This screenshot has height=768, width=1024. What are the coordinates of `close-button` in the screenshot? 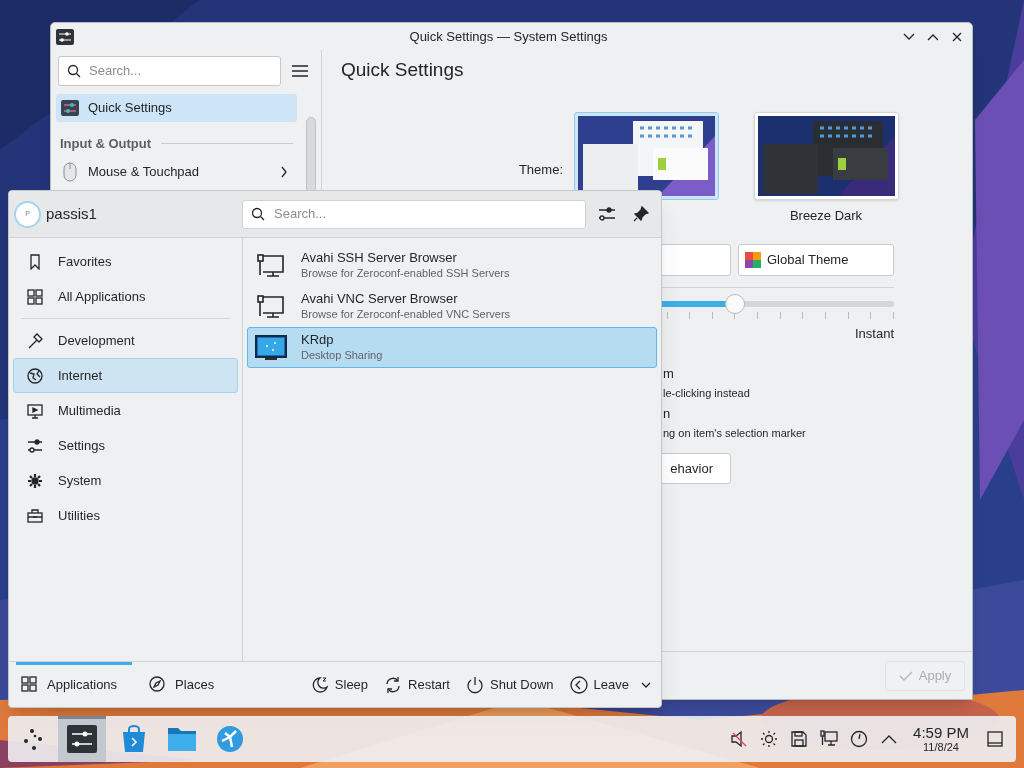 It's located at (957, 36).